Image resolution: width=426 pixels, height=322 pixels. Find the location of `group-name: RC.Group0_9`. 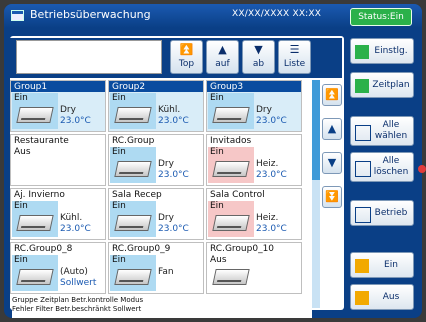

group-name: RC.Group0_9 is located at coordinates (141, 249).